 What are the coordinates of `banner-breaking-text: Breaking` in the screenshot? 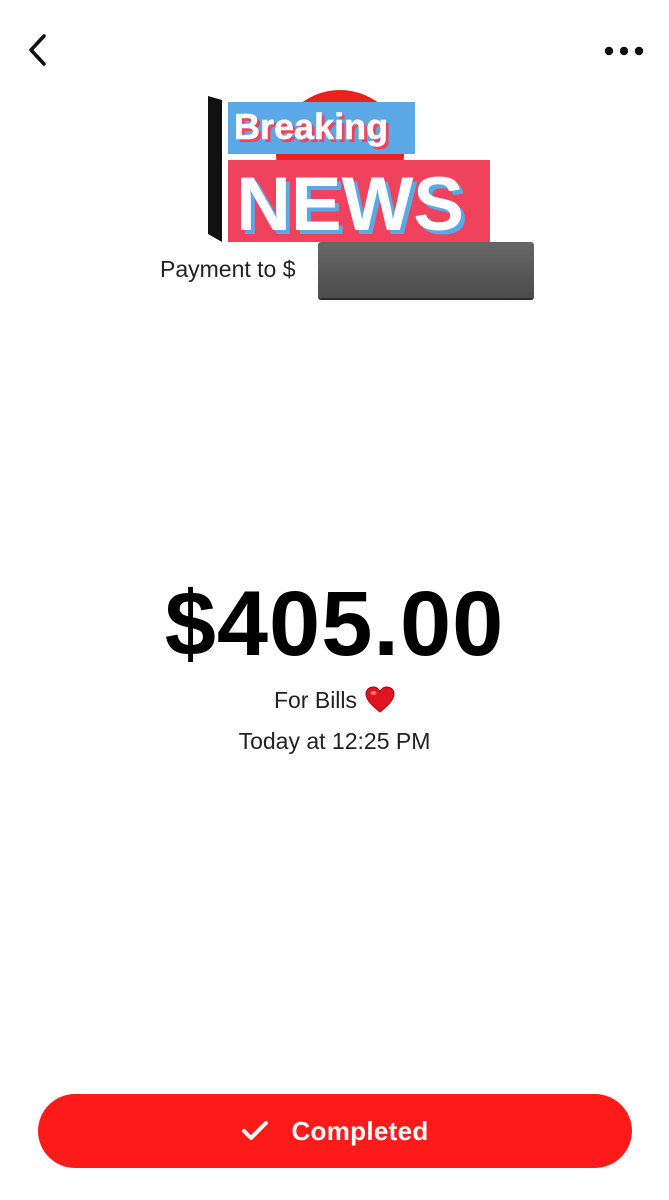 It's located at (311, 126).